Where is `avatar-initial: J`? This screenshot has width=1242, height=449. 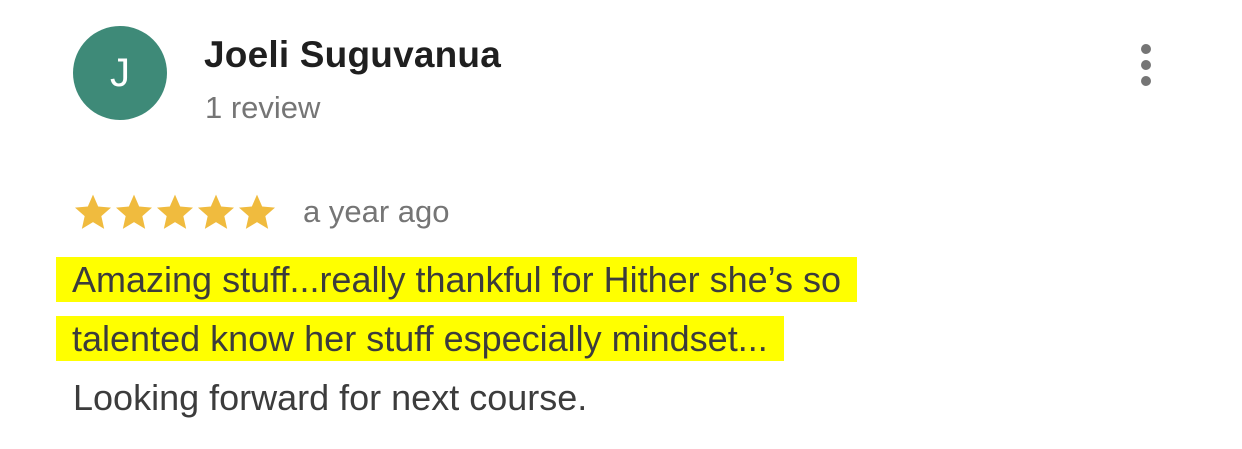
avatar-initial: J is located at coordinates (120, 72).